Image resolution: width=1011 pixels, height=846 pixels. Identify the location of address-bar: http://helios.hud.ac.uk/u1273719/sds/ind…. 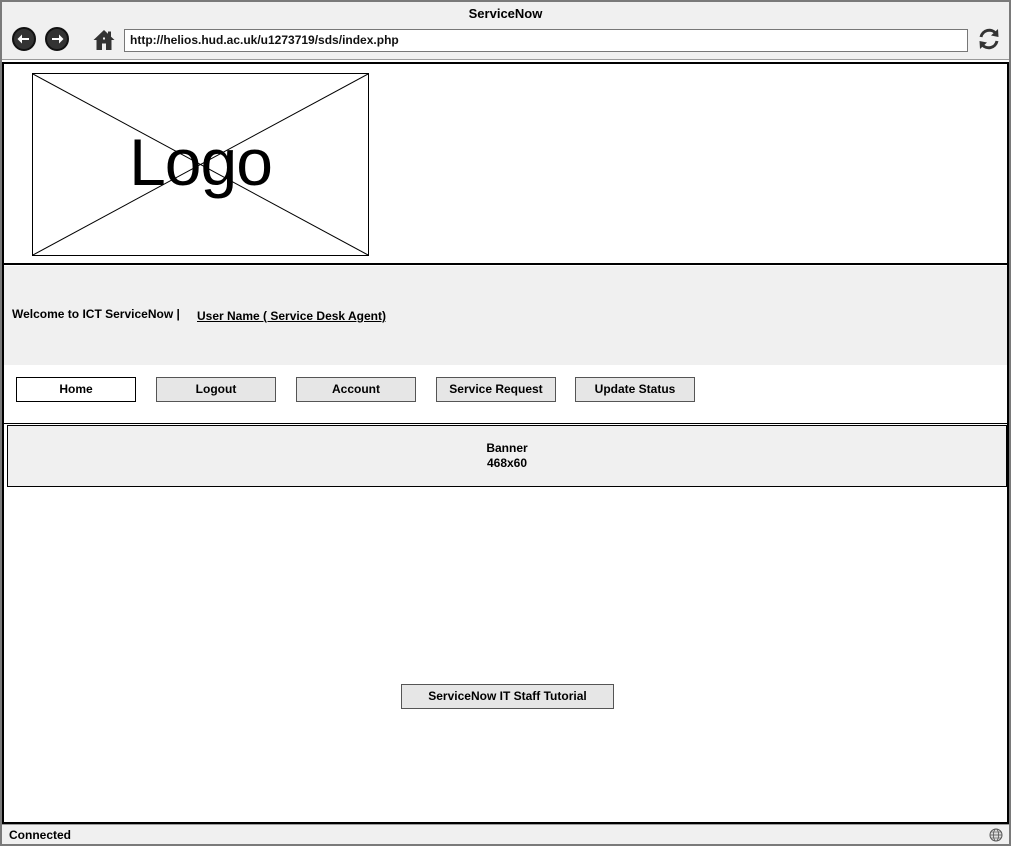
(546, 40).